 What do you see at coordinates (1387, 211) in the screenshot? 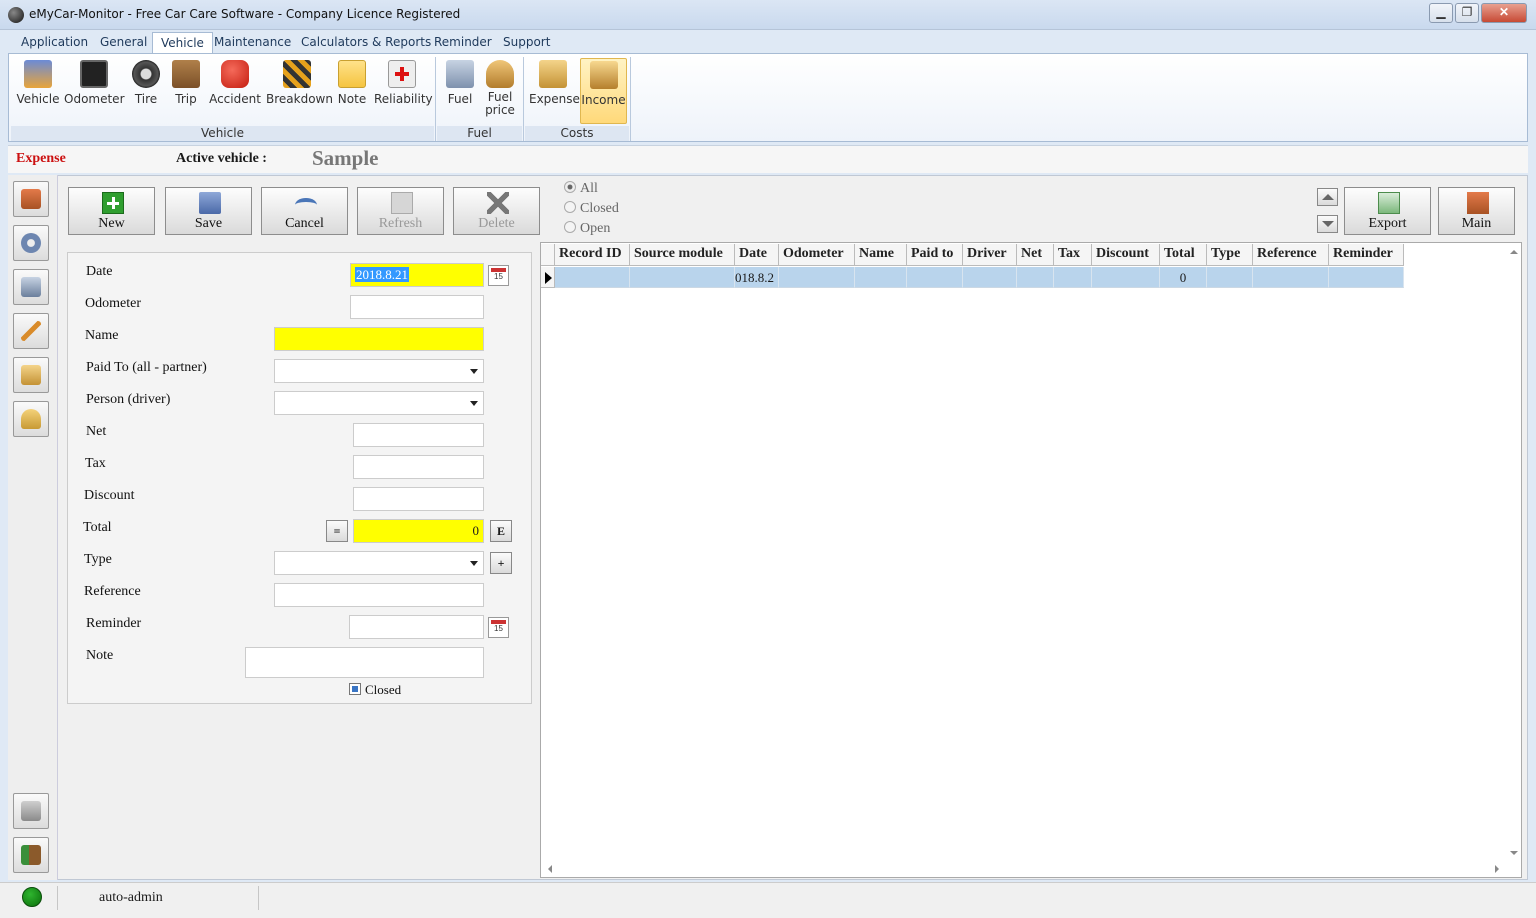
I see `export-button: Export` at bounding box center [1387, 211].